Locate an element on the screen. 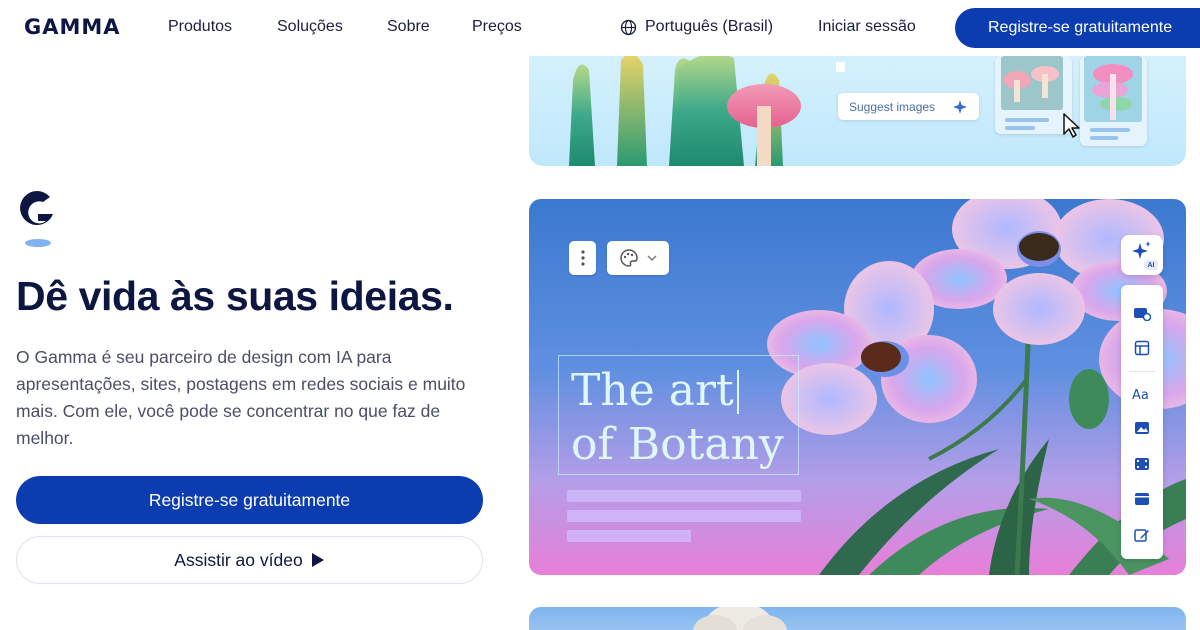  text-style-button: Aa is located at coordinates (1142, 394).